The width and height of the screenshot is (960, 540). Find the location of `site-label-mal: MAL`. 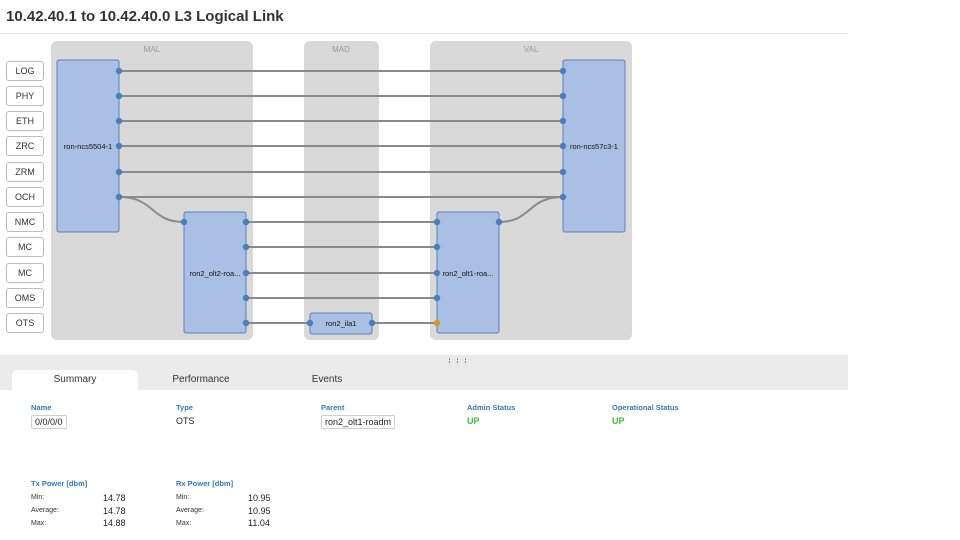

site-label-mal: MAL is located at coordinates (152, 49).